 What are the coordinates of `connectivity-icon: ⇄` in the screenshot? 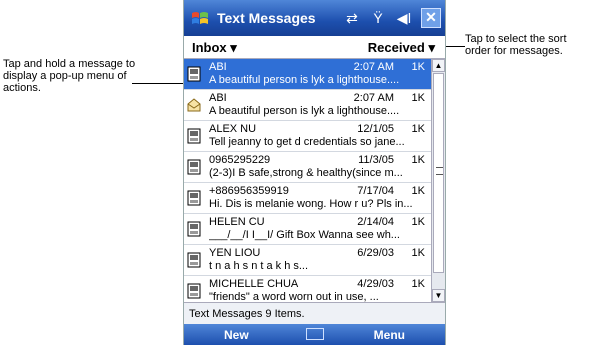 It's located at (352, 18).